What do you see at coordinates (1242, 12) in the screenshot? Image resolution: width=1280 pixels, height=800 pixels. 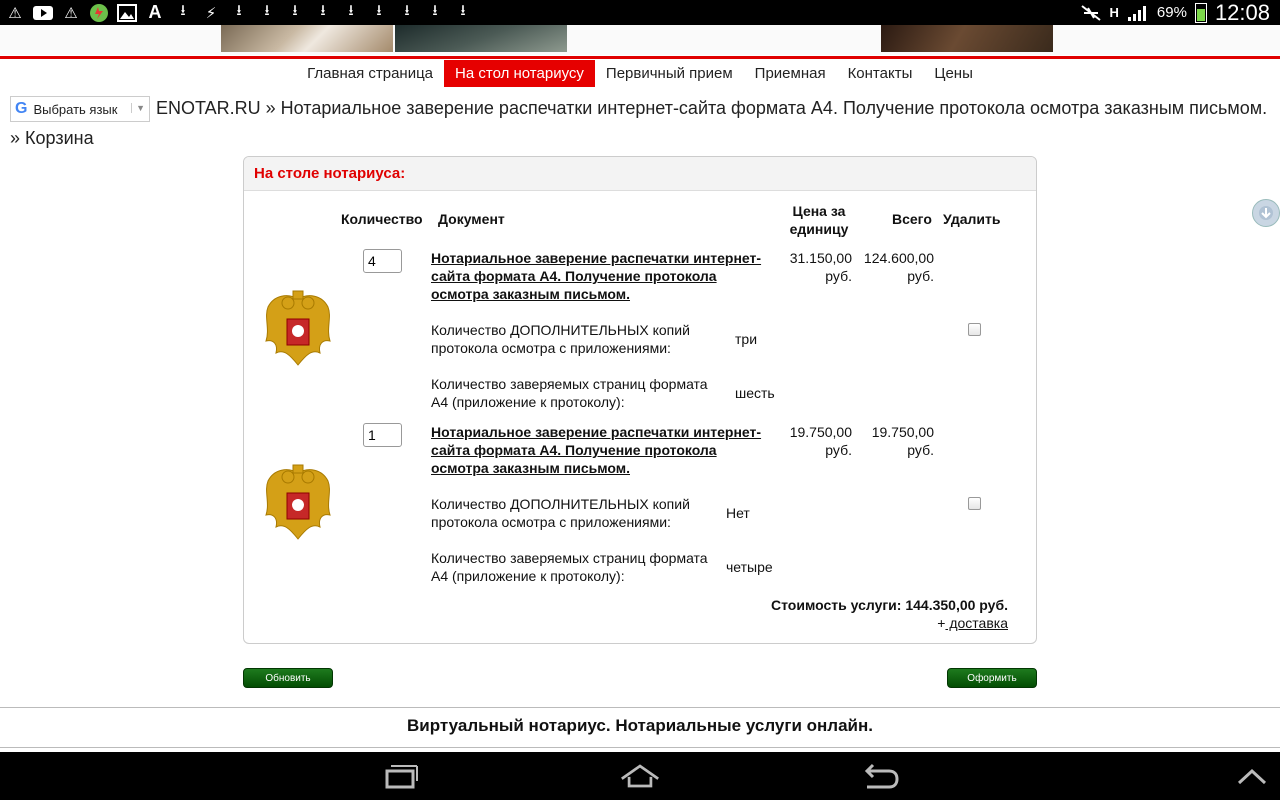 I see `clock: 12:08` at bounding box center [1242, 12].